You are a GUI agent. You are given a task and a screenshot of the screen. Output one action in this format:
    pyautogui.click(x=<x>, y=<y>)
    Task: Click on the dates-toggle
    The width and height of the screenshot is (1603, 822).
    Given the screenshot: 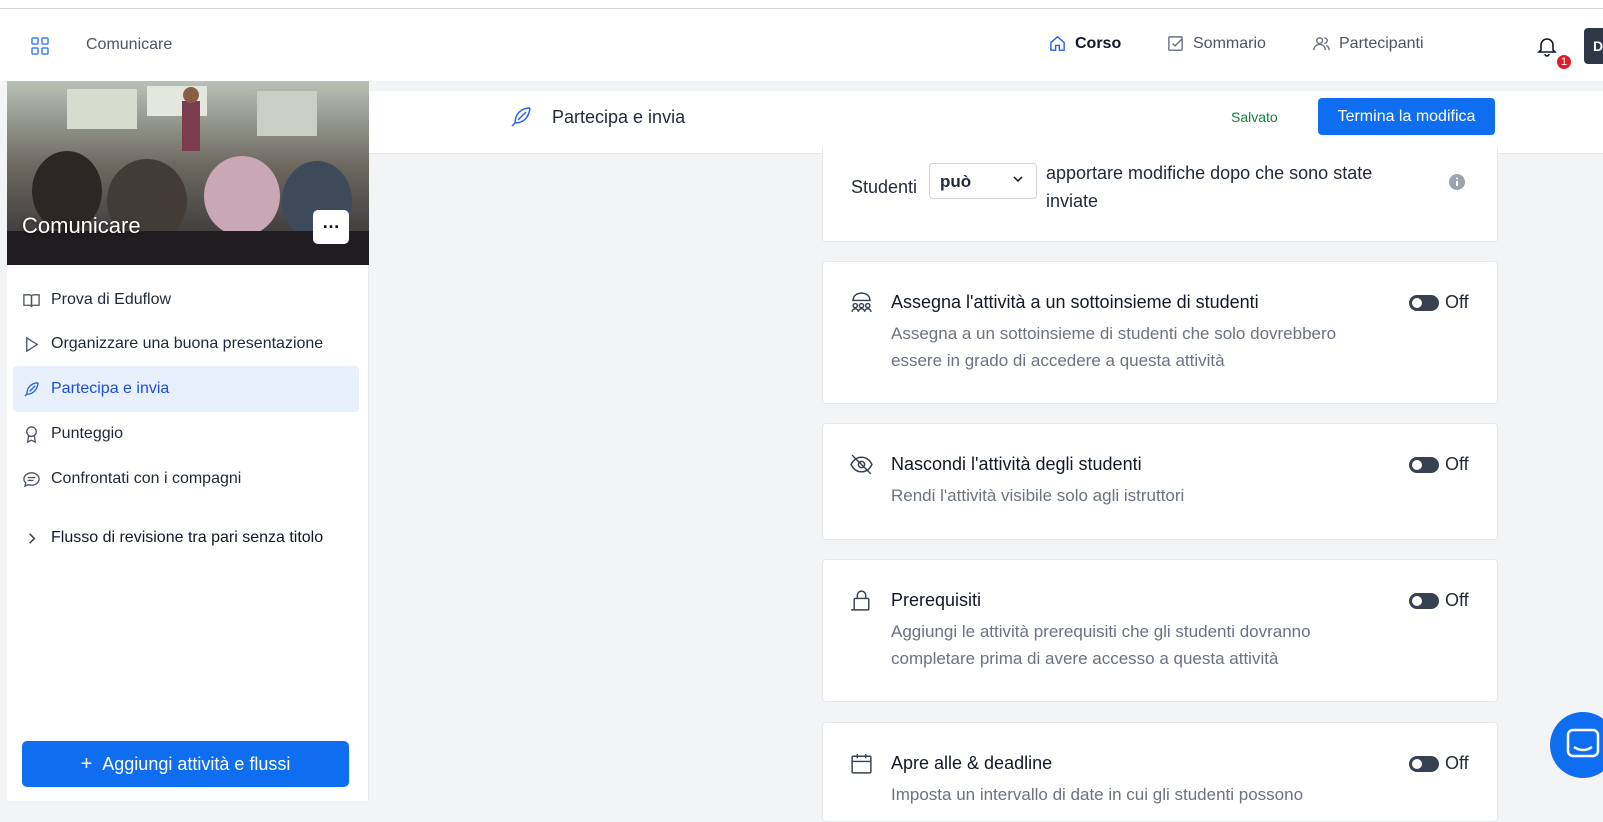 What is the action you would take?
    pyautogui.click(x=1424, y=764)
    